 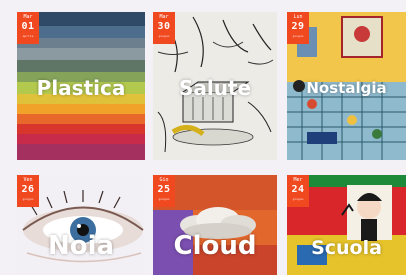 I want to click on date-badge: Mer 24 giugno, so click(x=298, y=191).